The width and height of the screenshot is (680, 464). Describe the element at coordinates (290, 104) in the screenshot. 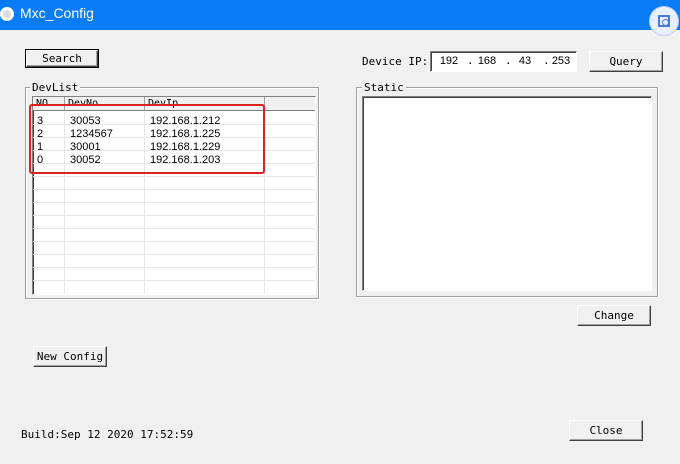

I see `column-header-empty` at that location.